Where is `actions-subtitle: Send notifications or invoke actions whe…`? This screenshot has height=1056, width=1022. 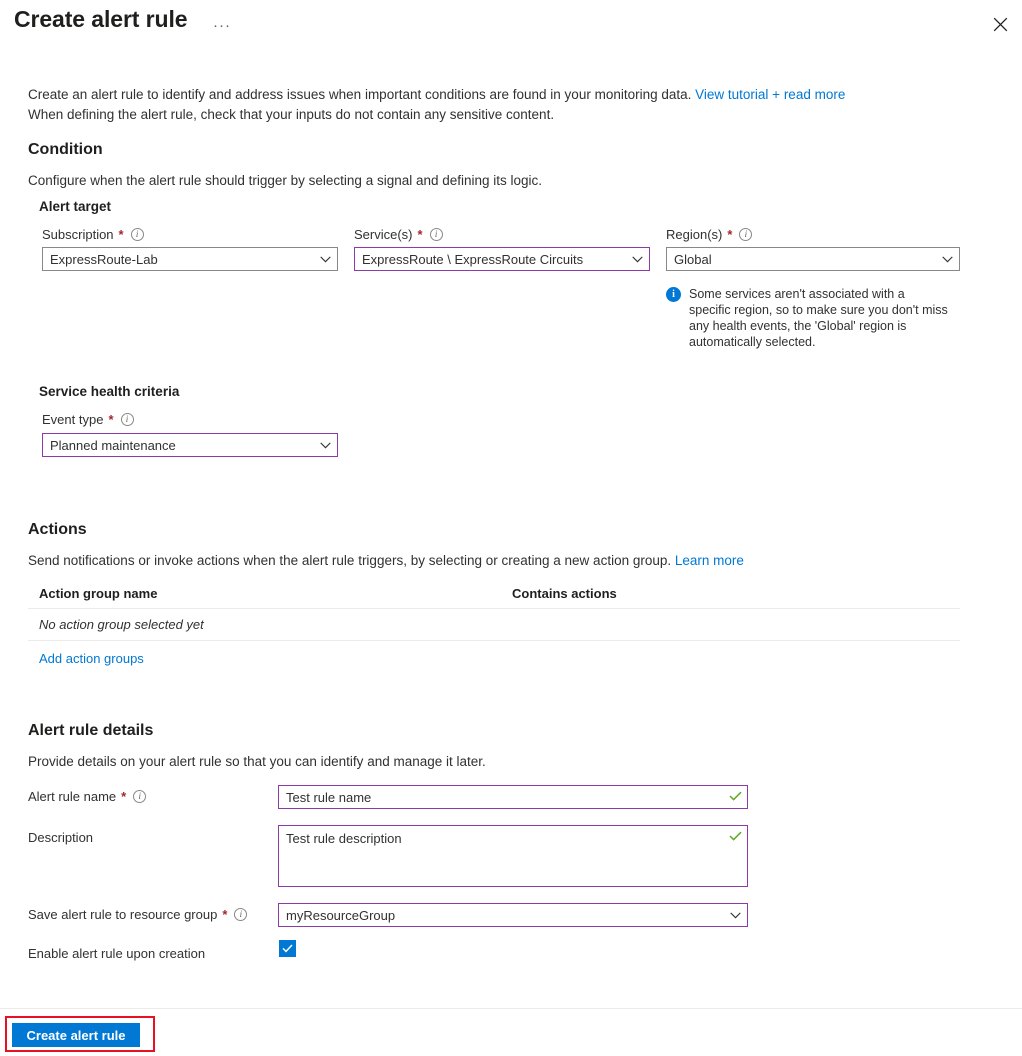 actions-subtitle: Send notifications or invoke actions whe… is located at coordinates (498, 561).